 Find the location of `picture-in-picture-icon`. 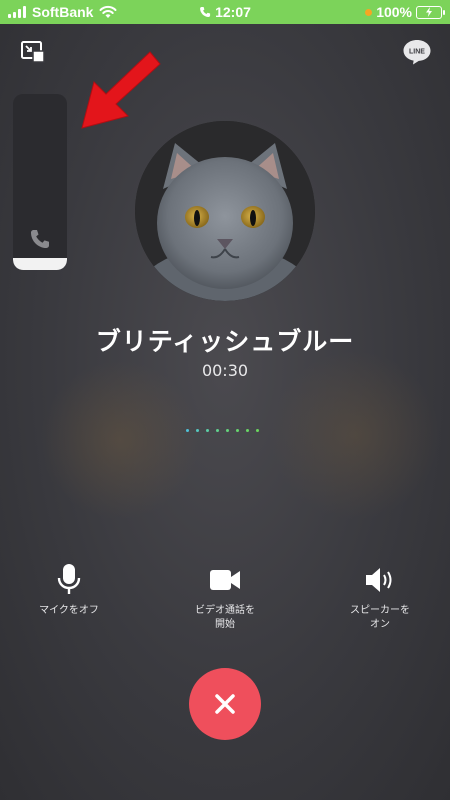

picture-in-picture-icon is located at coordinates (33, 52).